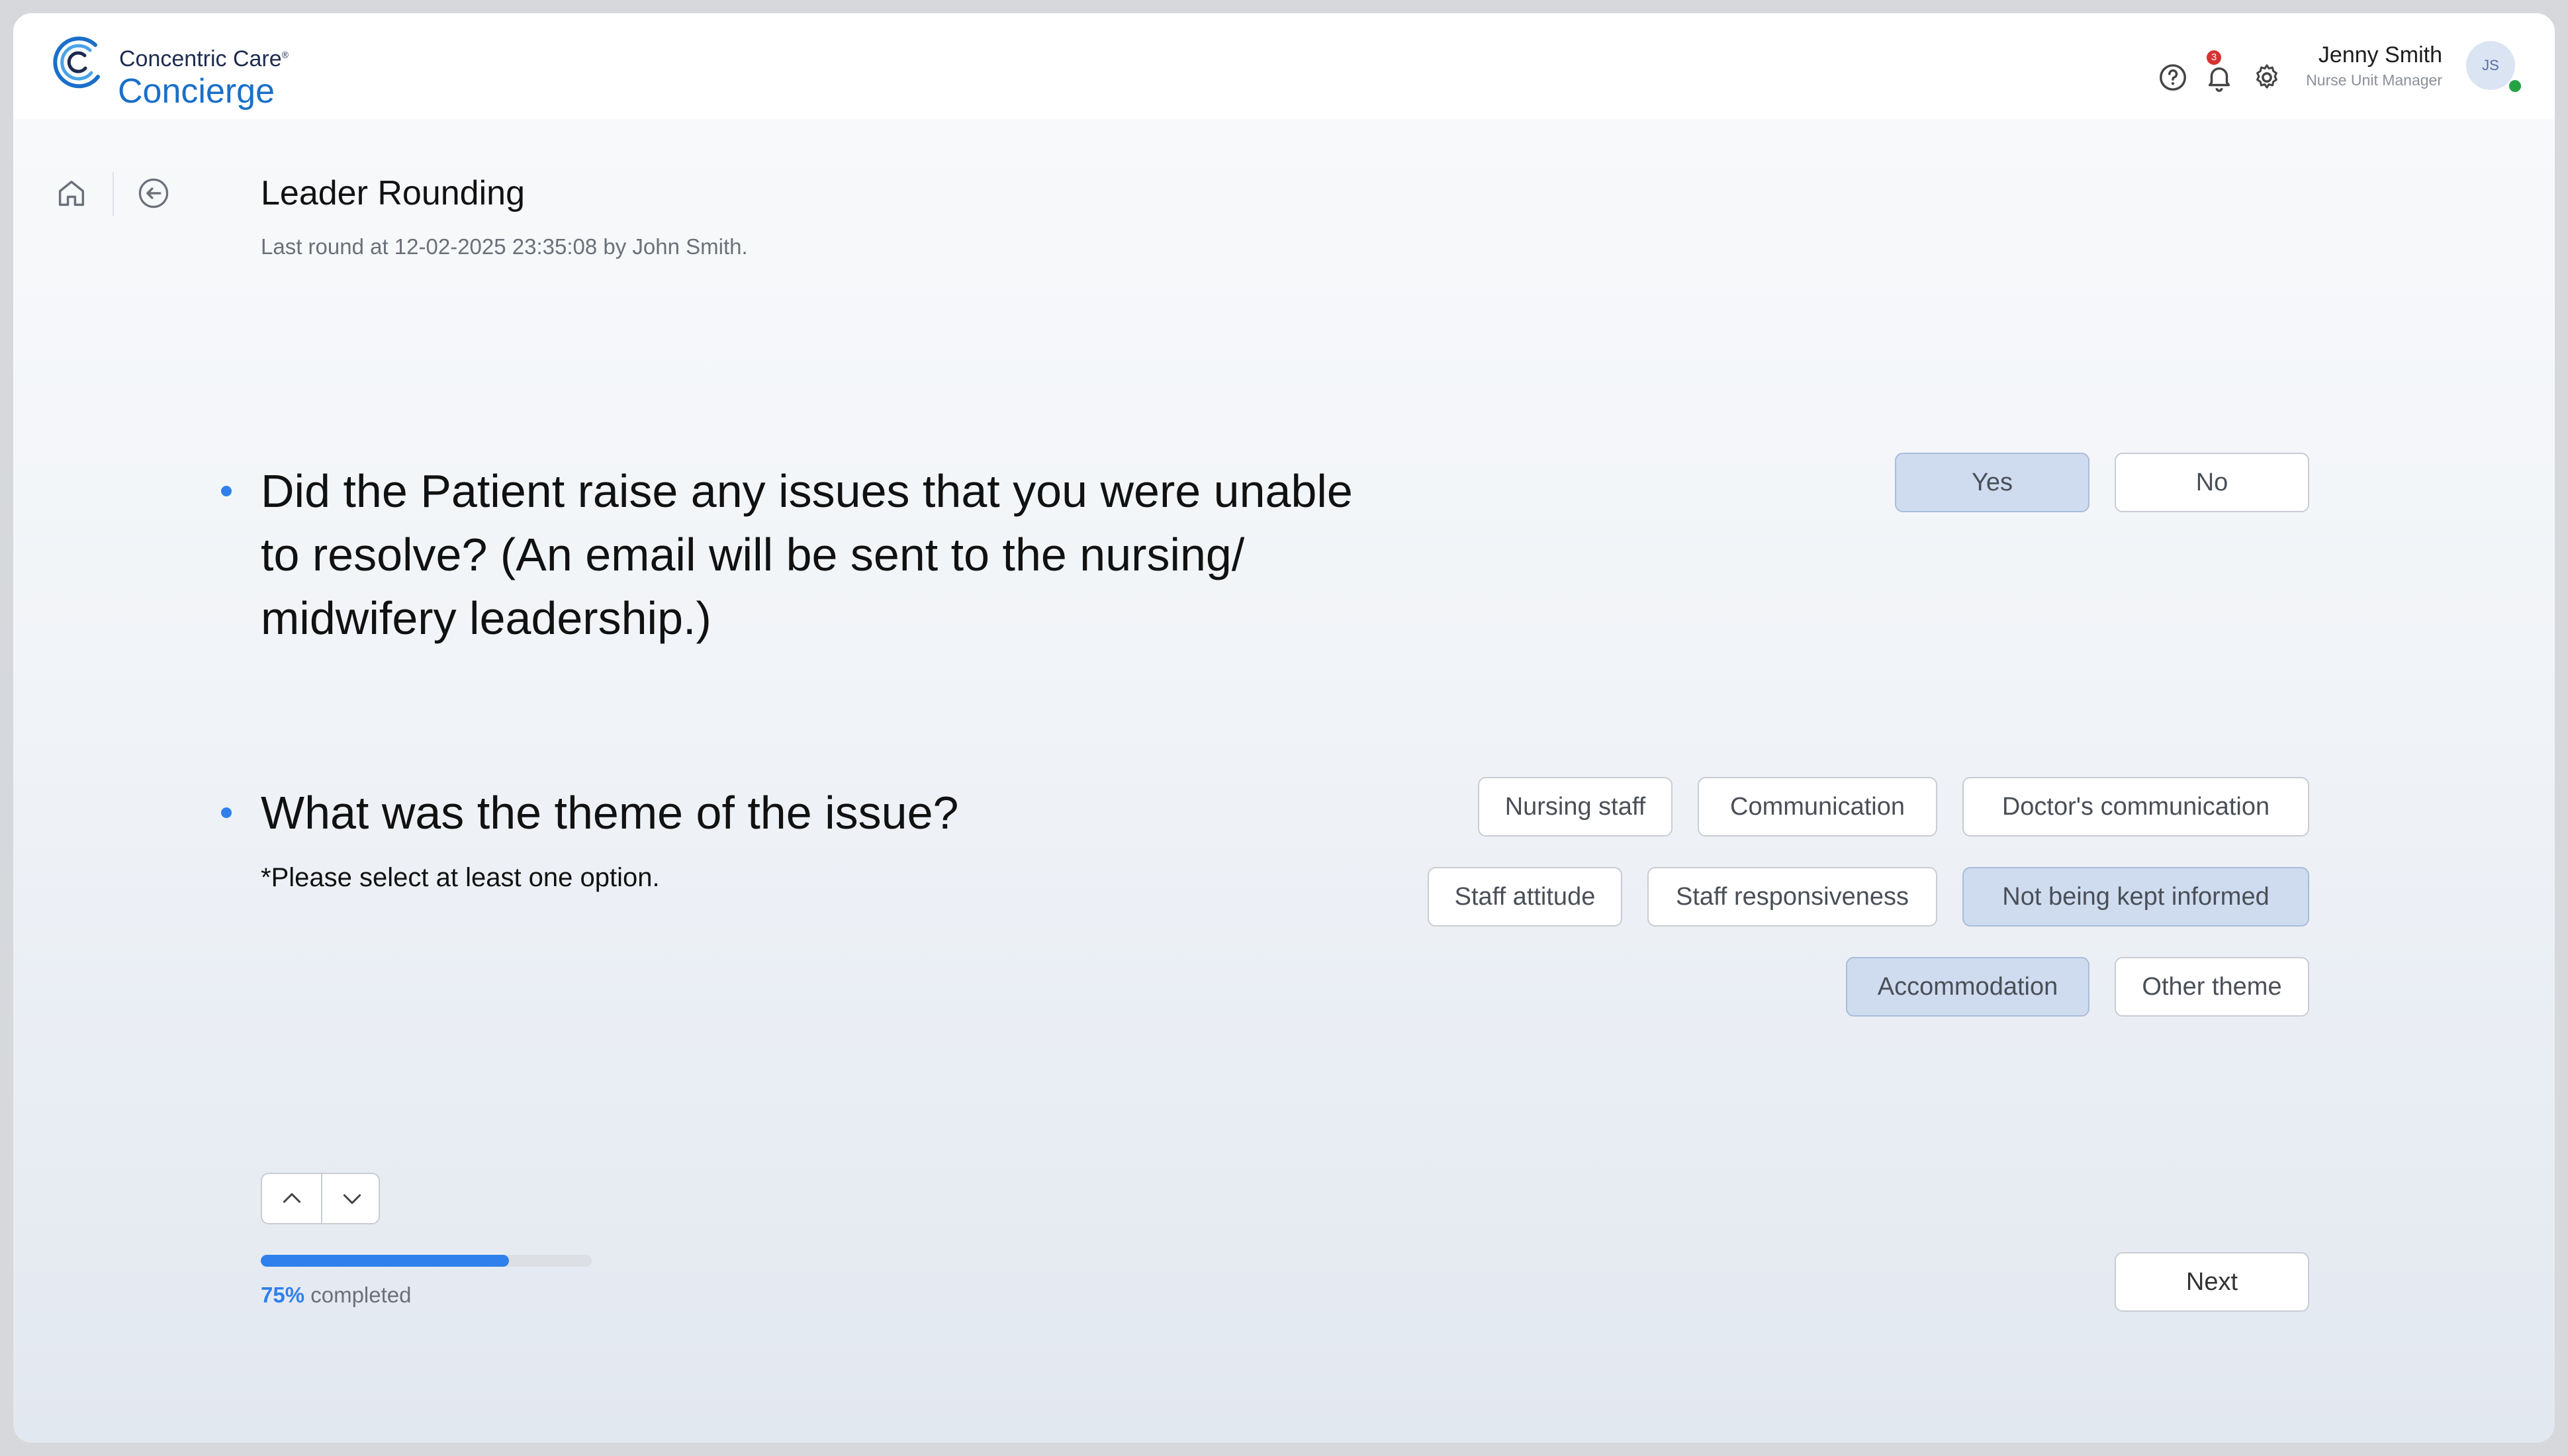  Describe the element at coordinates (361, 1295) in the screenshot. I see `progress-suffix: completed` at that location.